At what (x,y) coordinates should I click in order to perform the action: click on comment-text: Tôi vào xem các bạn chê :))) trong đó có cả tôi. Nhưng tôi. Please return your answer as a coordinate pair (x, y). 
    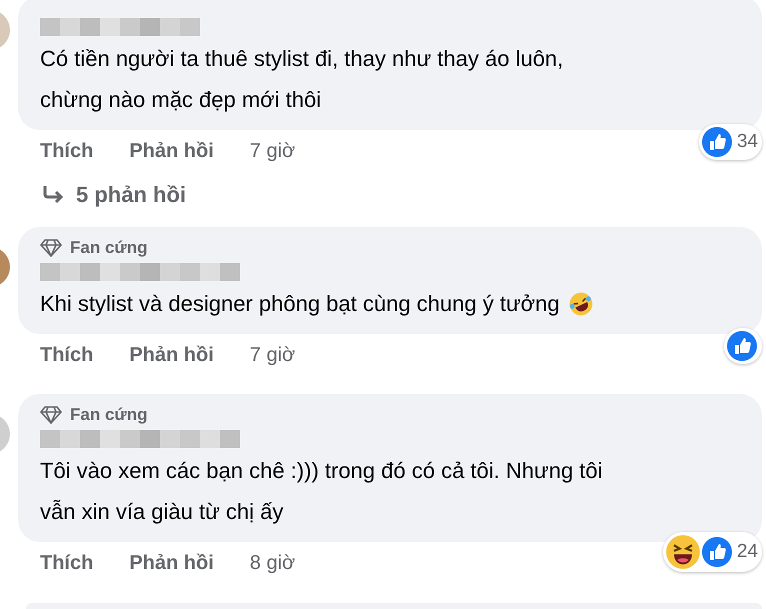
    Looking at the image, I should click on (321, 471).